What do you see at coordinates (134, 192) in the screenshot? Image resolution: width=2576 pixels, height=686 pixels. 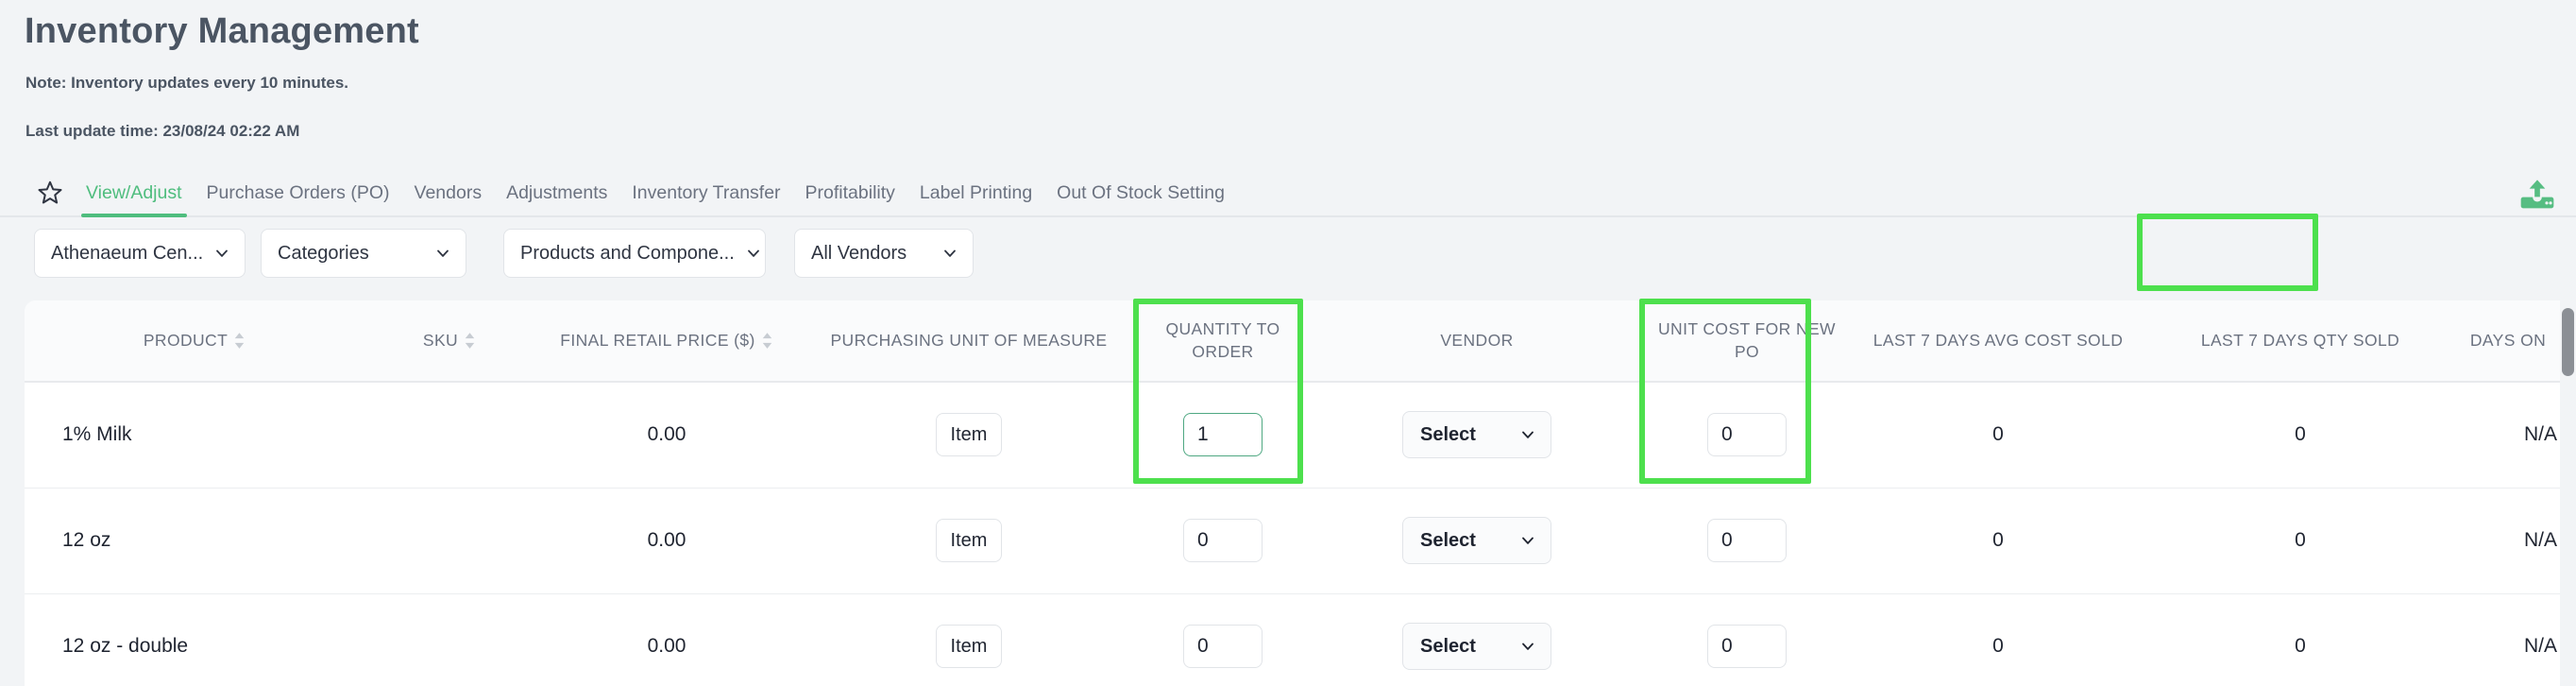 I see `tab-view-adjust: View/Adjust` at bounding box center [134, 192].